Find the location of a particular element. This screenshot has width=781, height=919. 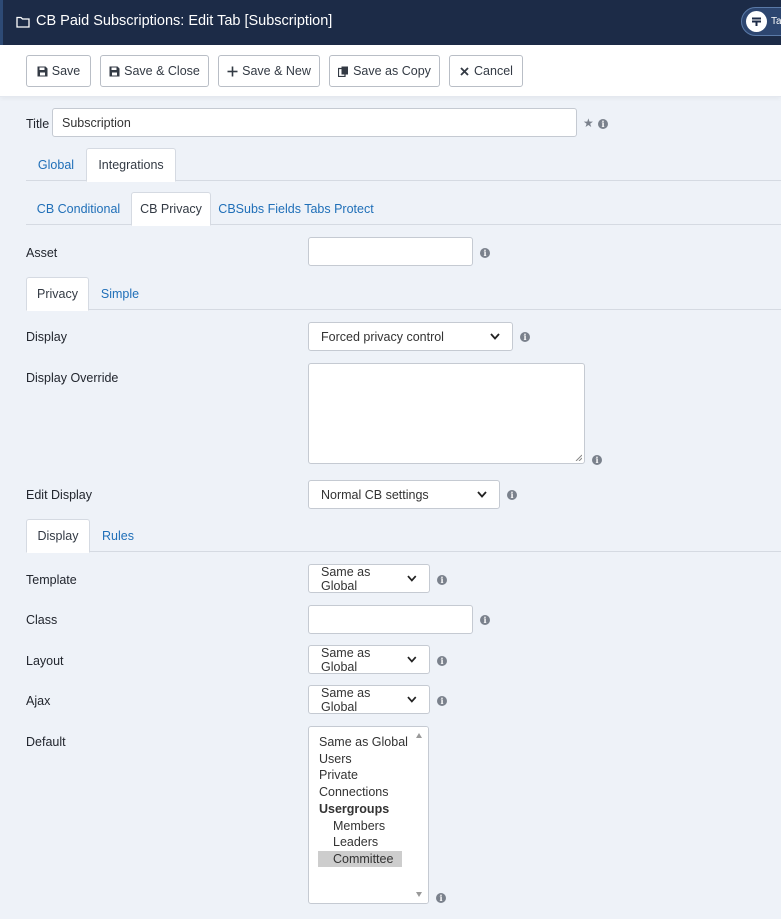

list-item: Connections is located at coordinates (354, 792).